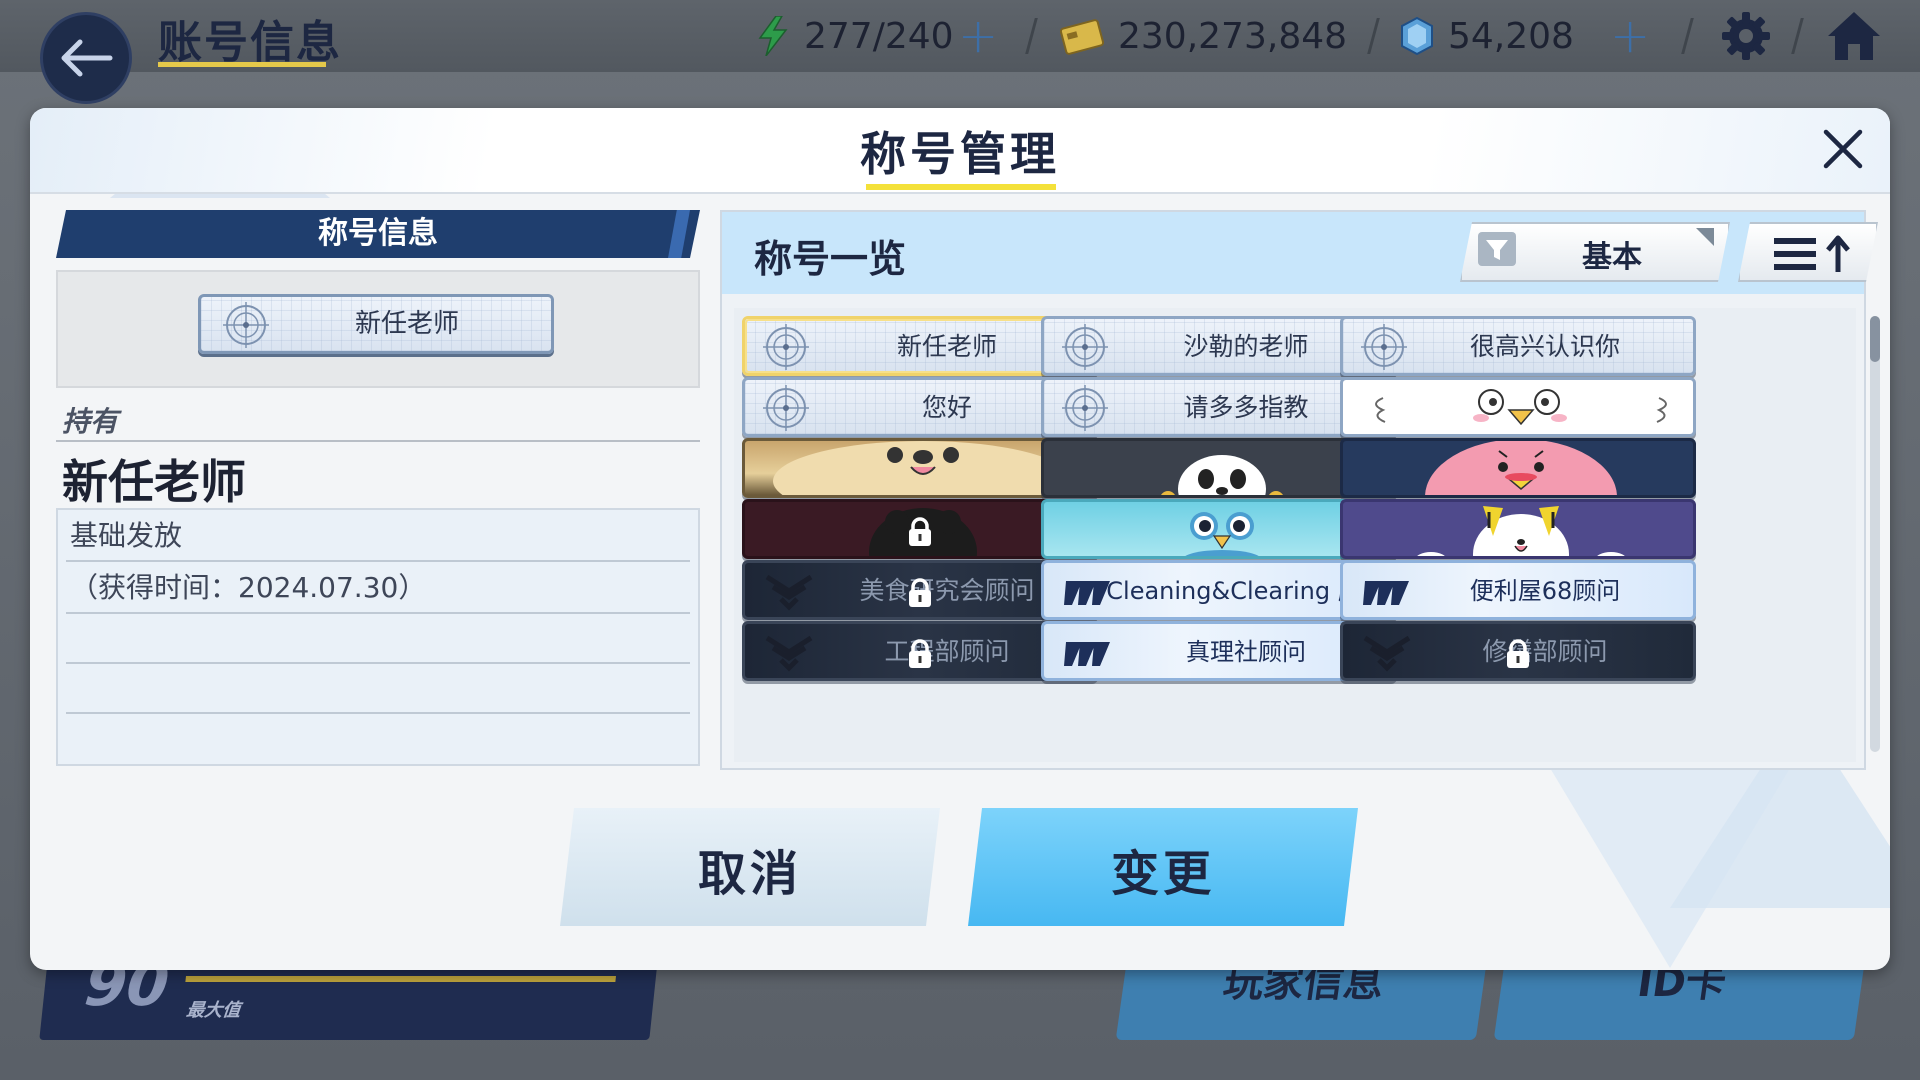 This screenshot has height=1080, width=1920. I want to click on gems-counter: 54,208, so click(1487, 36).